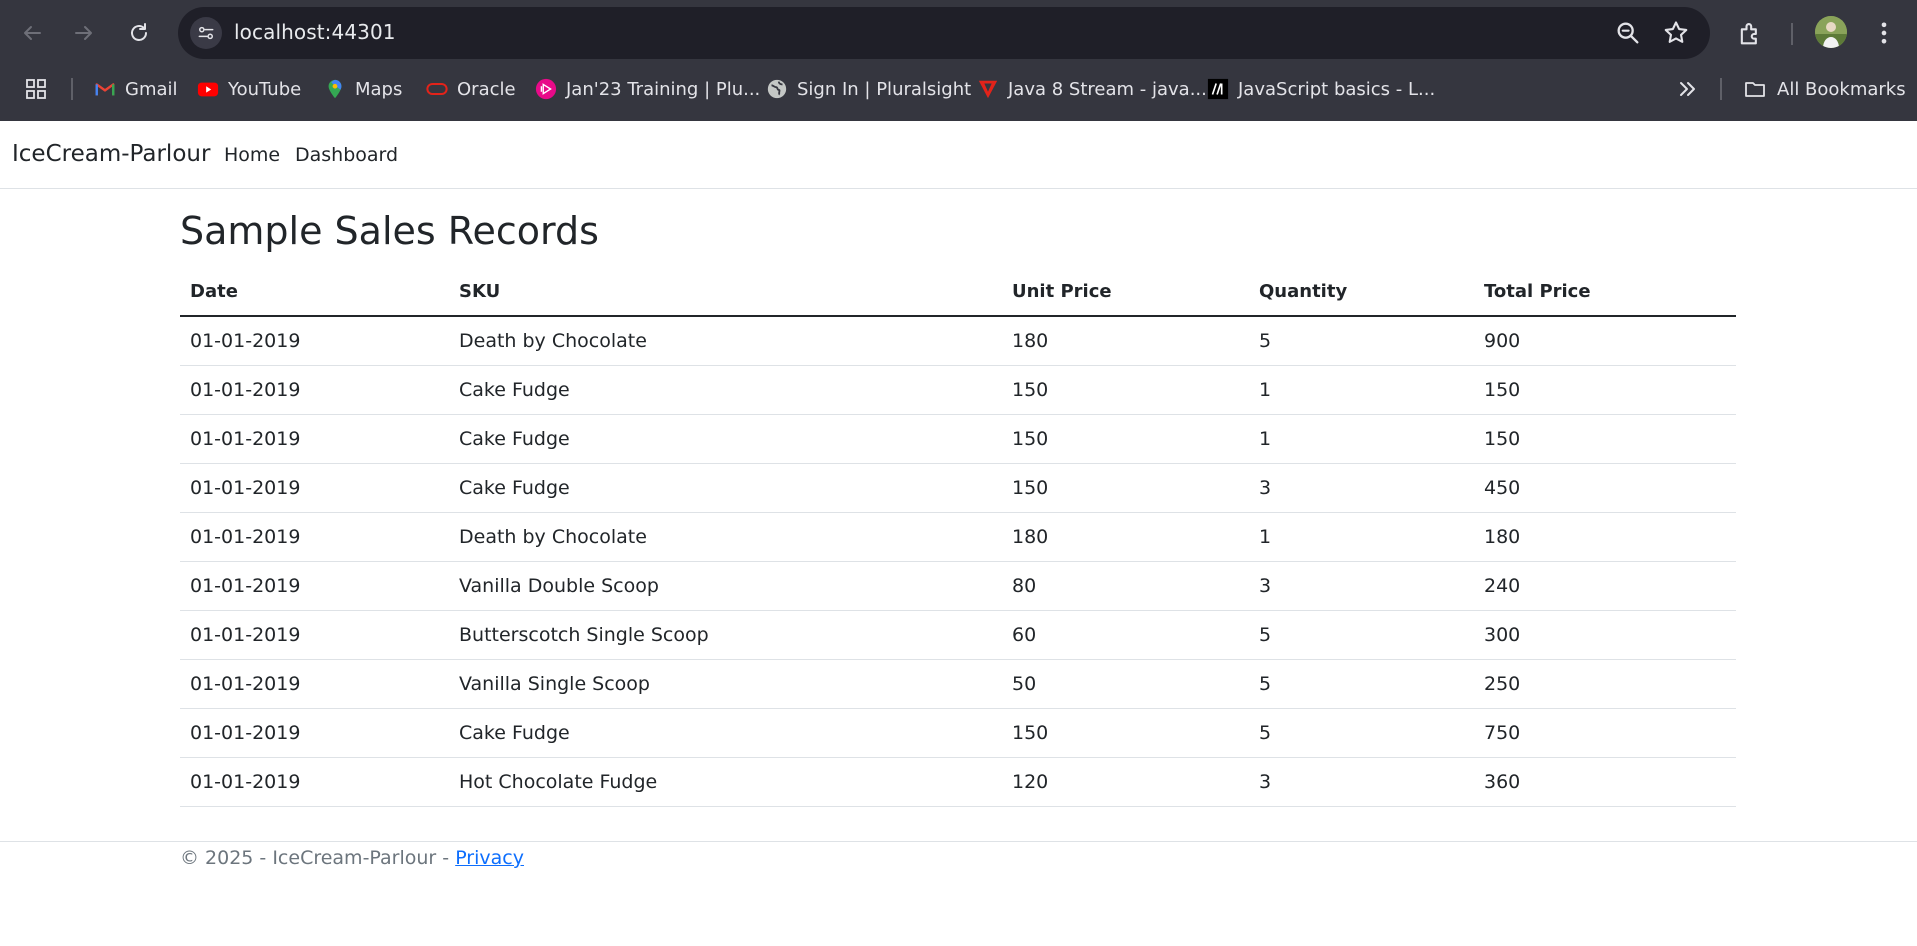 The height and width of the screenshot is (946, 1917). I want to click on table-cell: 900, so click(1605, 341).